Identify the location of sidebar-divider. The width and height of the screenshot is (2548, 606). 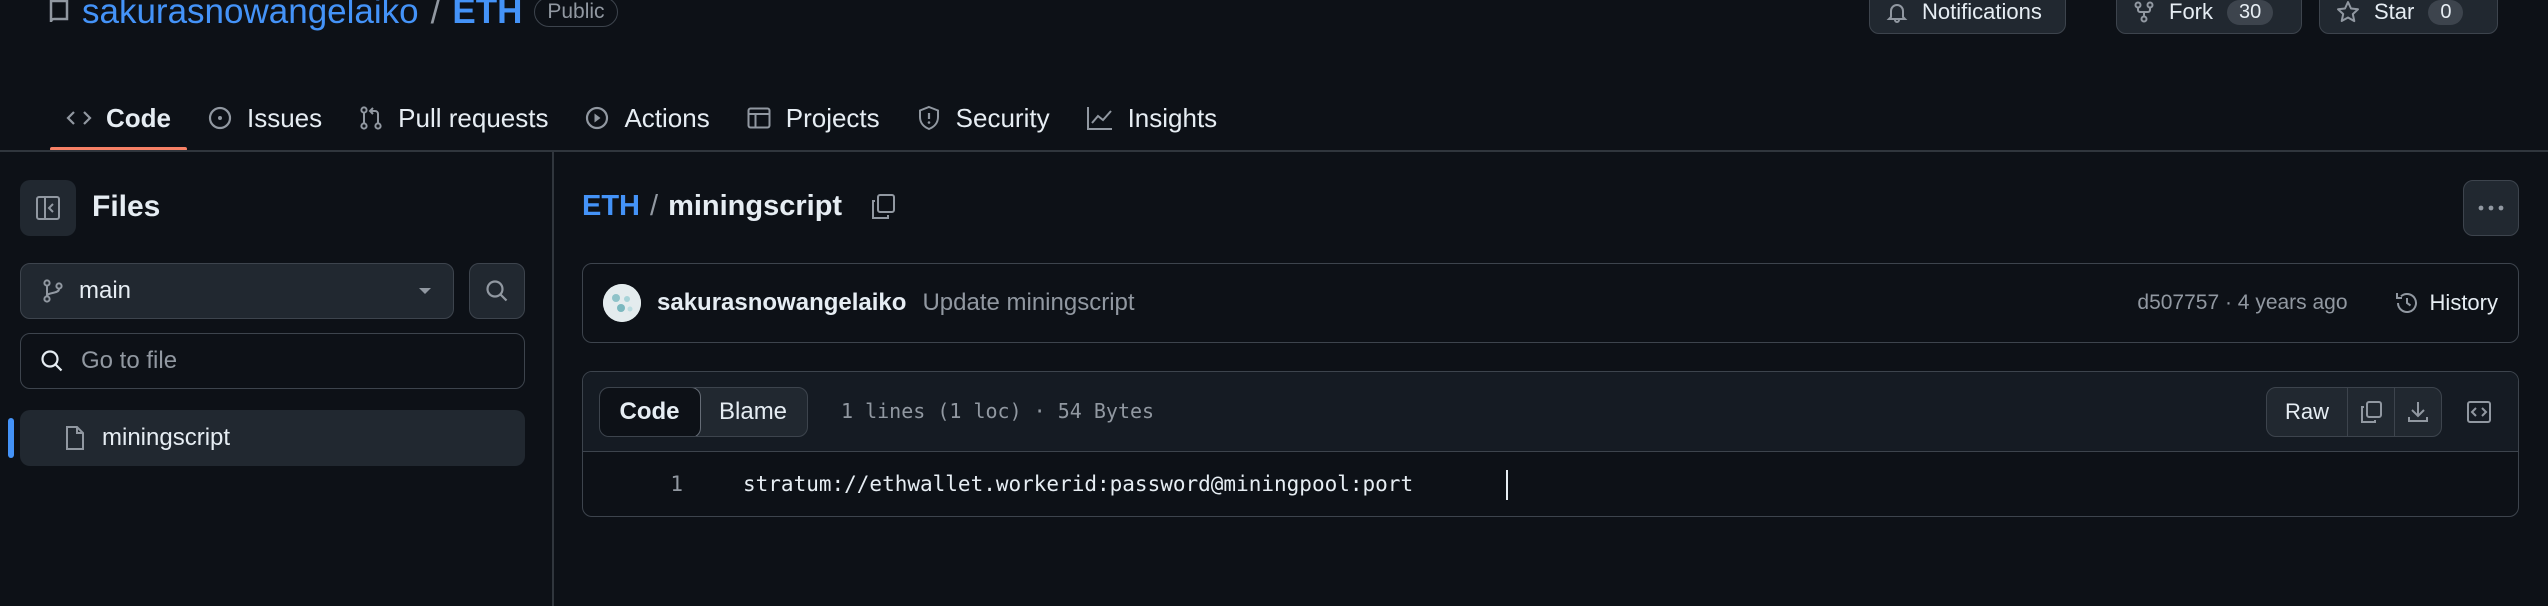
(553, 379).